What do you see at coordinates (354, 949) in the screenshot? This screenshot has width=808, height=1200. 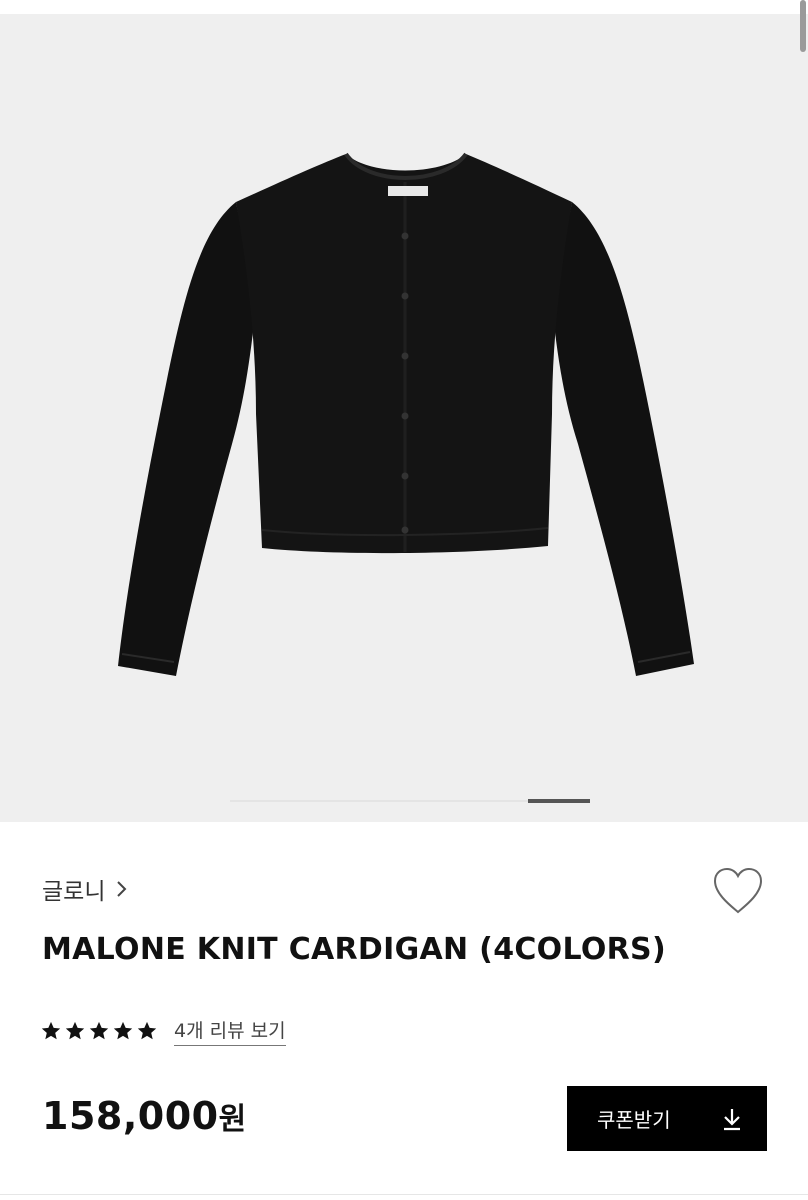 I see `product-title: MALONE KNIT CARDIGAN (4COLORS)` at bounding box center [354, 949].